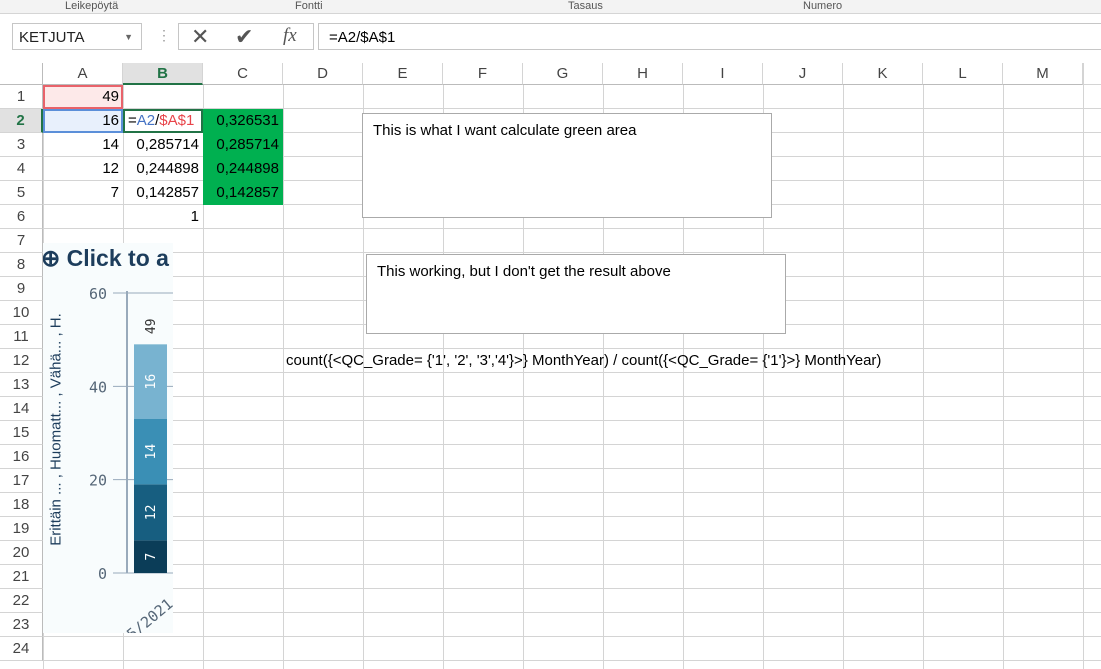 The height and width of the screenshot is (669, 1101). What do you see at coordinates (21, 241) in the screenshot?
I see `row-header-7: 7` at bounding box center [21, 241].